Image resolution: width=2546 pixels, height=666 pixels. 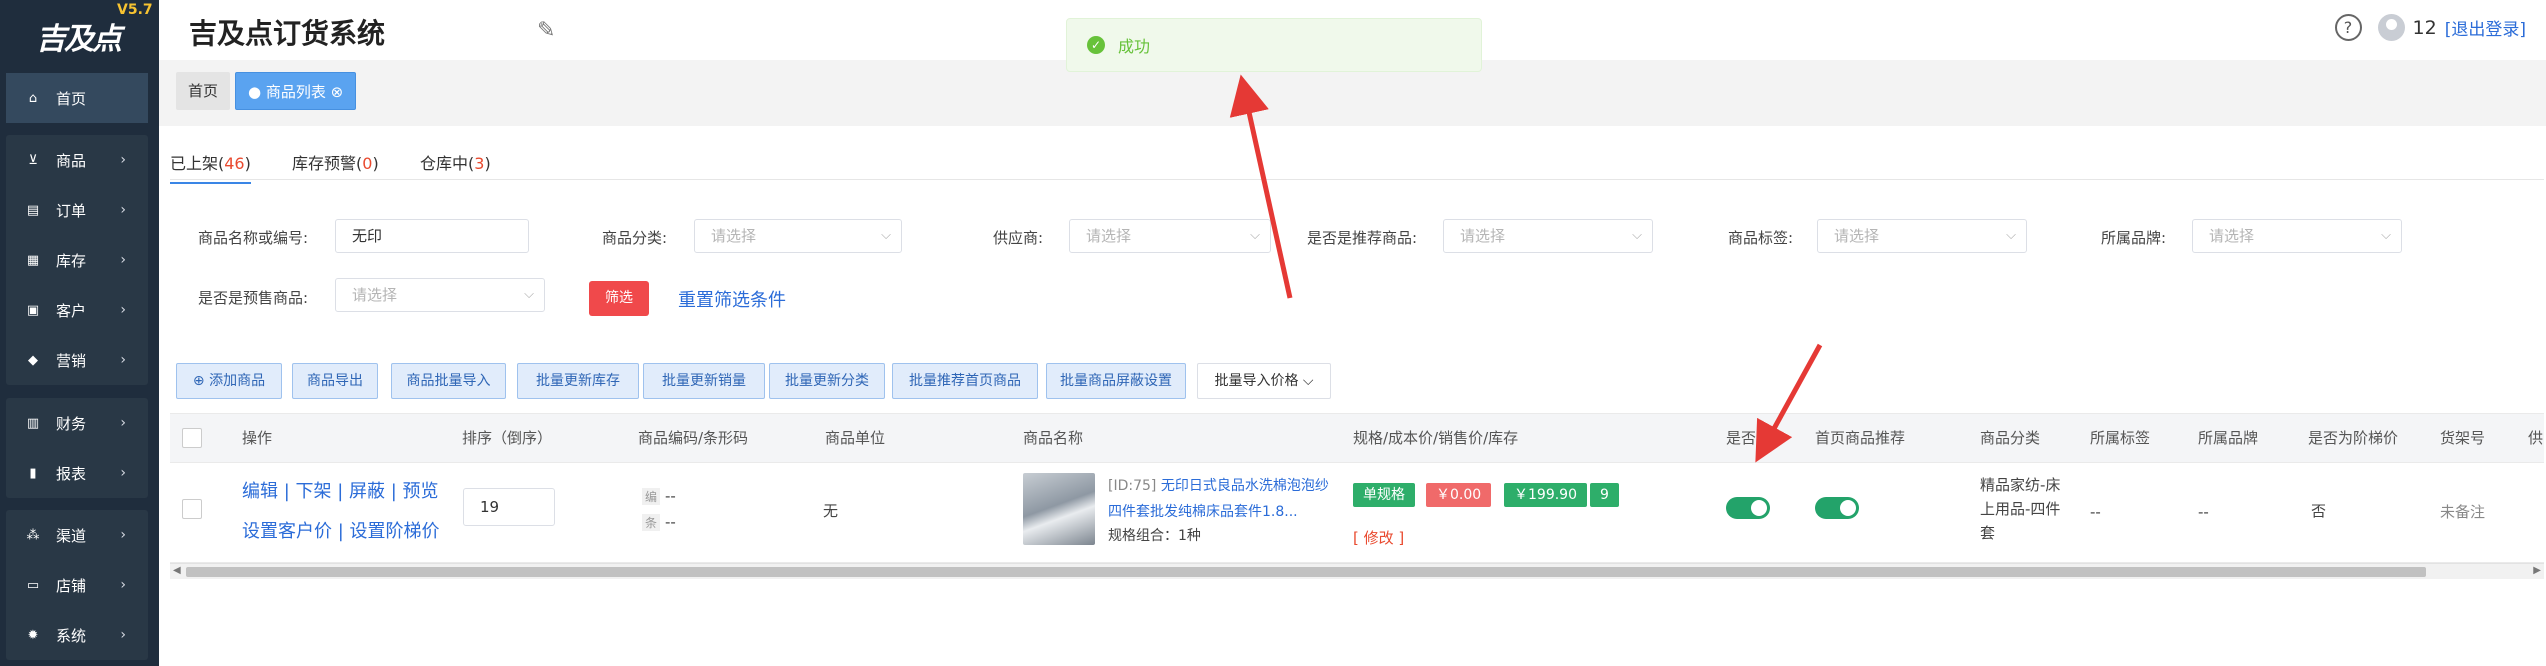 What do you see at coordinates (71, 98) in the screenshot?
I see `sidebar-item-label: 首页` at bounding box center [71, 98].